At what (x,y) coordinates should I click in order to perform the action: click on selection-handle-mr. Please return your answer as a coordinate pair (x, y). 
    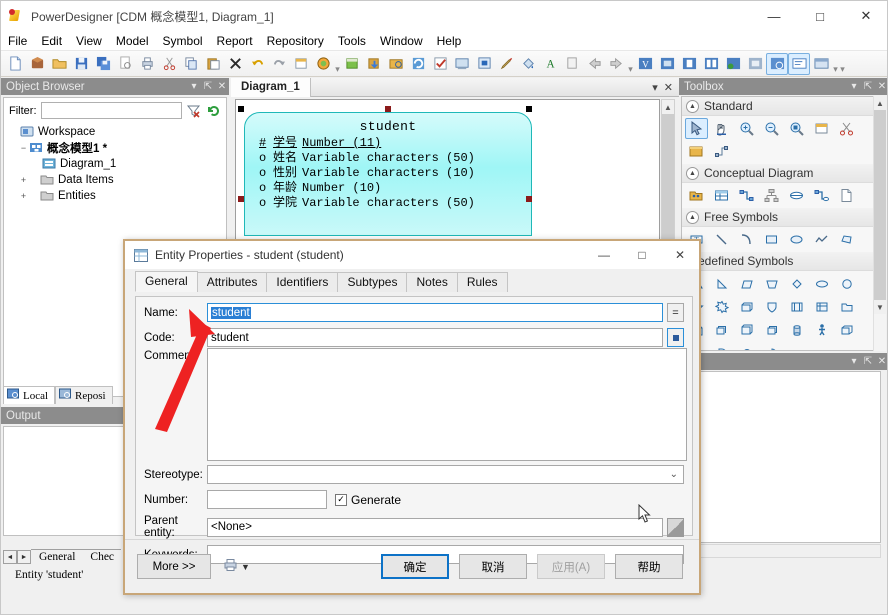
    Looking at the image, I should click on (529, 199).